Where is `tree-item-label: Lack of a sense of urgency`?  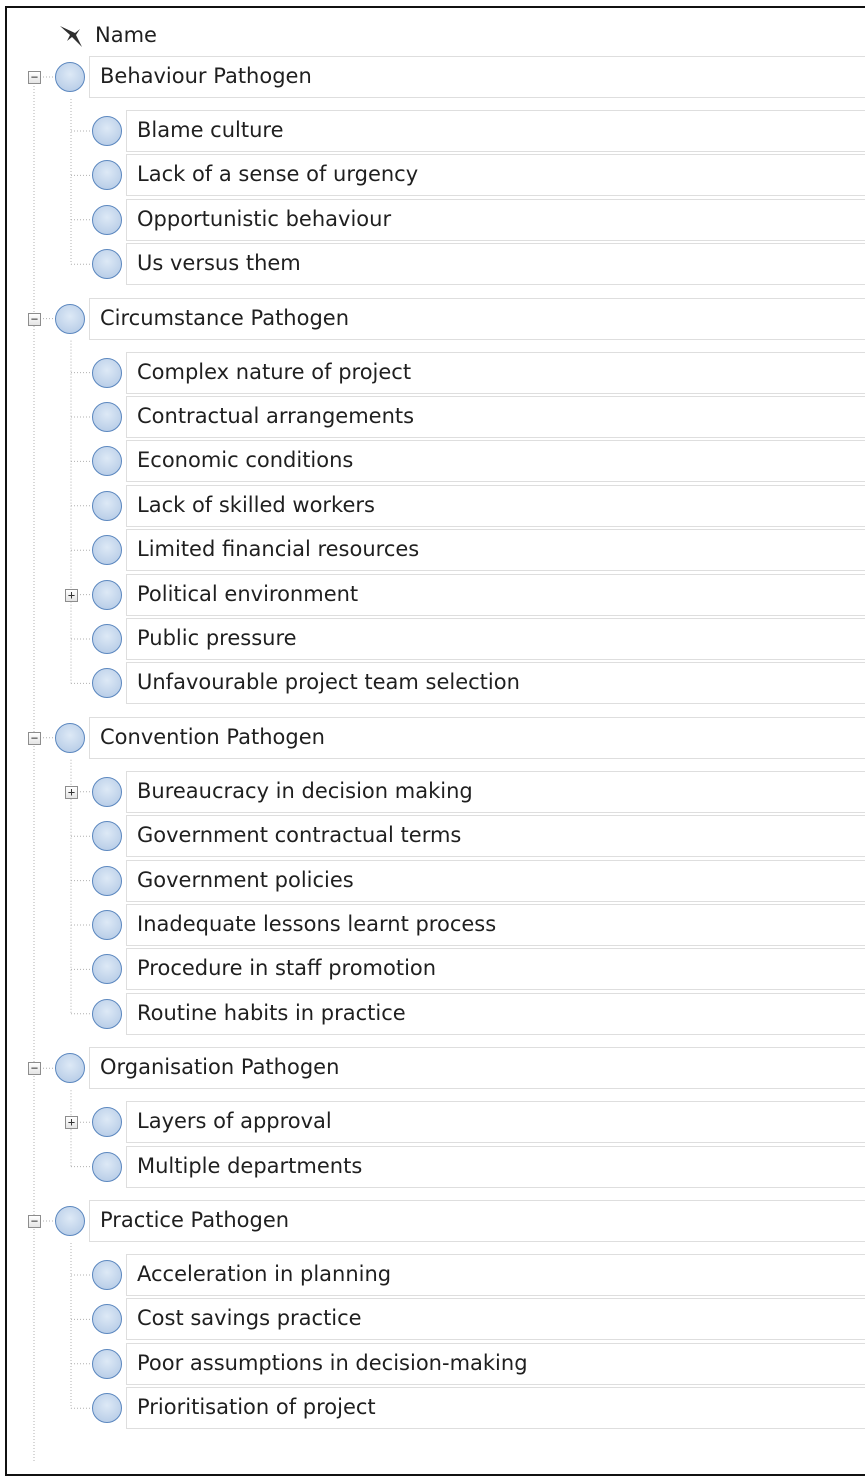
tree-item-label: Lack of a sense of urgency is located at coordinates (278, 174).